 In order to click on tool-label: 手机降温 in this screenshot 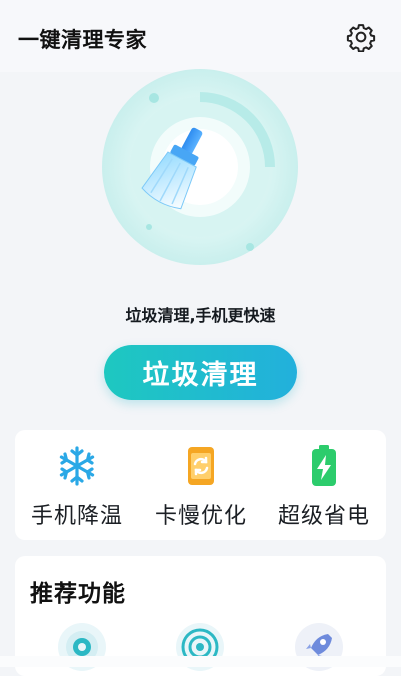, I will do `click(76, 516)`.